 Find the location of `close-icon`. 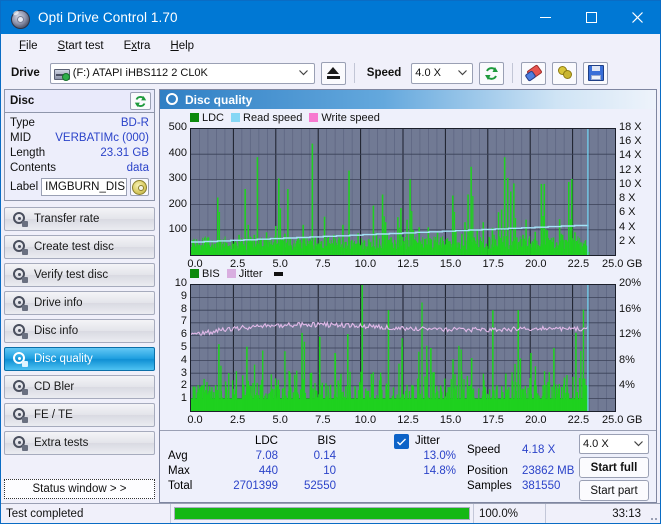

close-icon is located at coordinates (637, 17).